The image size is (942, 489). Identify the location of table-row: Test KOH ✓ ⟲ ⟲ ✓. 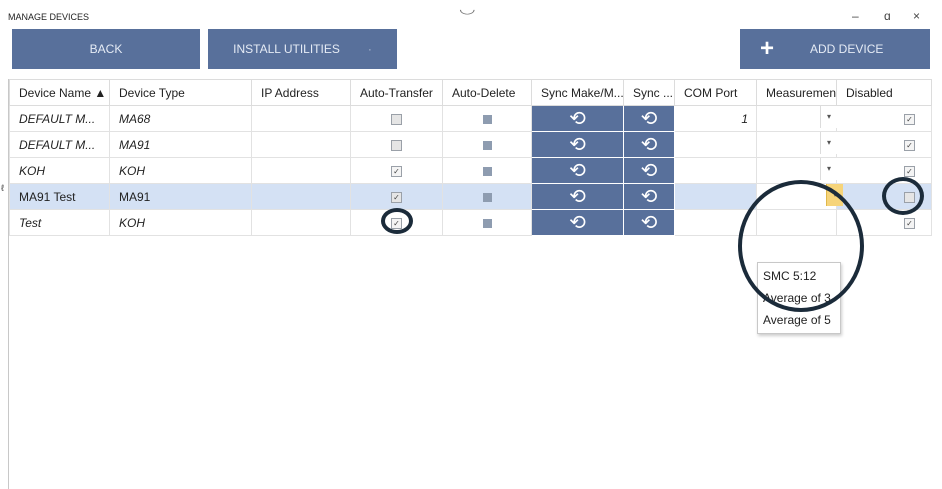
(470, 222).